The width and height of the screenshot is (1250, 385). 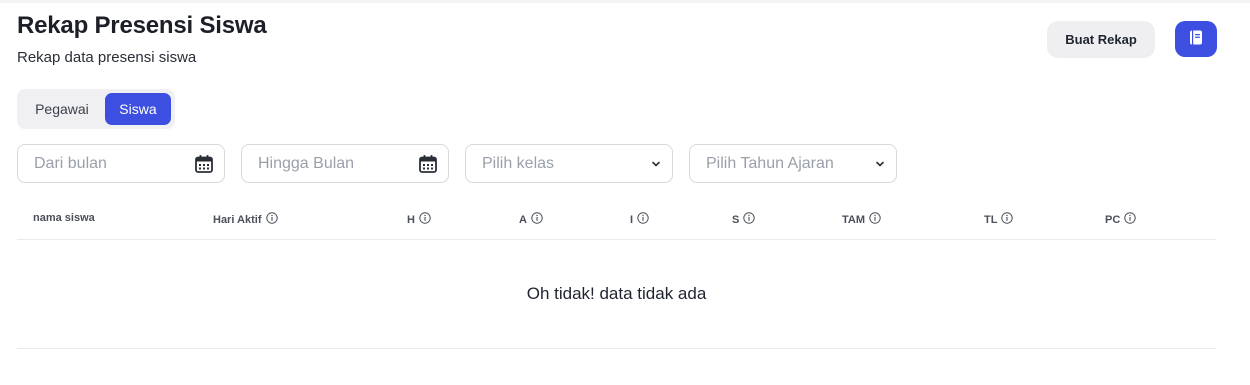 I want to click on column-header: TL, so click(x=999, y=219).